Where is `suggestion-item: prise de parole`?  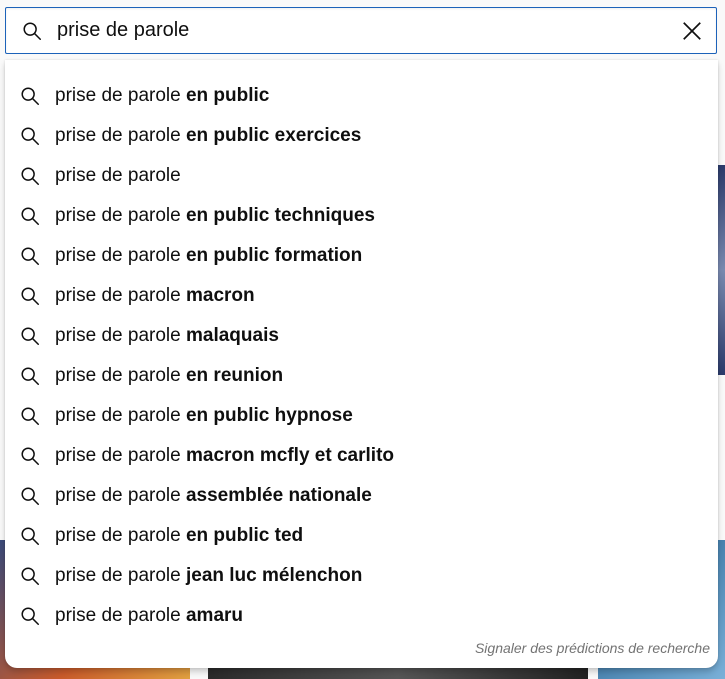 suggestion-item: prise de parole is located at coordinates (361, 176).